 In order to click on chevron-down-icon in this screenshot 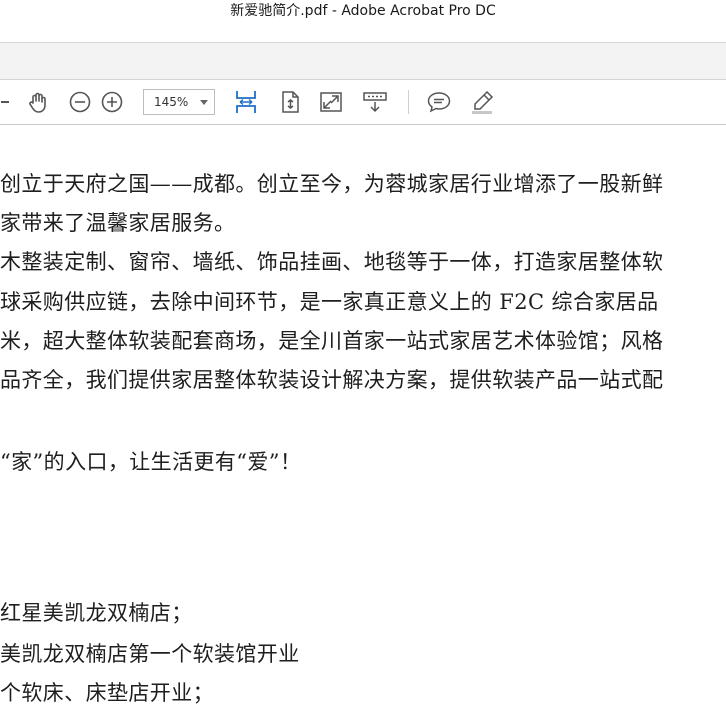, I will do `click(204, 102)`.